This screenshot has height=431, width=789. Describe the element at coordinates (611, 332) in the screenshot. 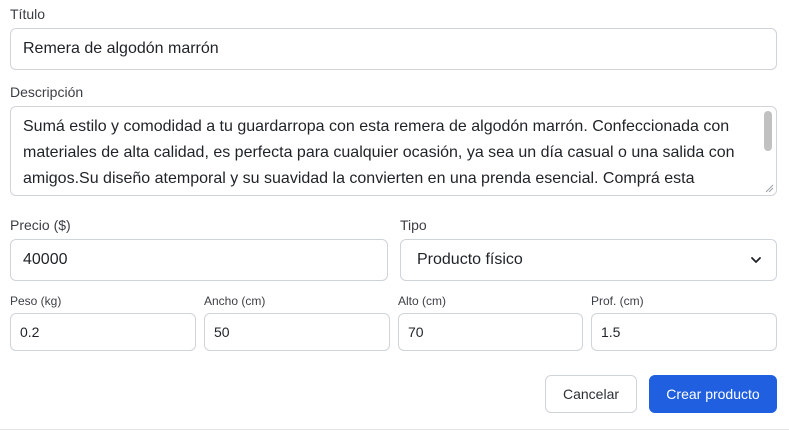

I see `depth-input-value: 1.5` at that location.